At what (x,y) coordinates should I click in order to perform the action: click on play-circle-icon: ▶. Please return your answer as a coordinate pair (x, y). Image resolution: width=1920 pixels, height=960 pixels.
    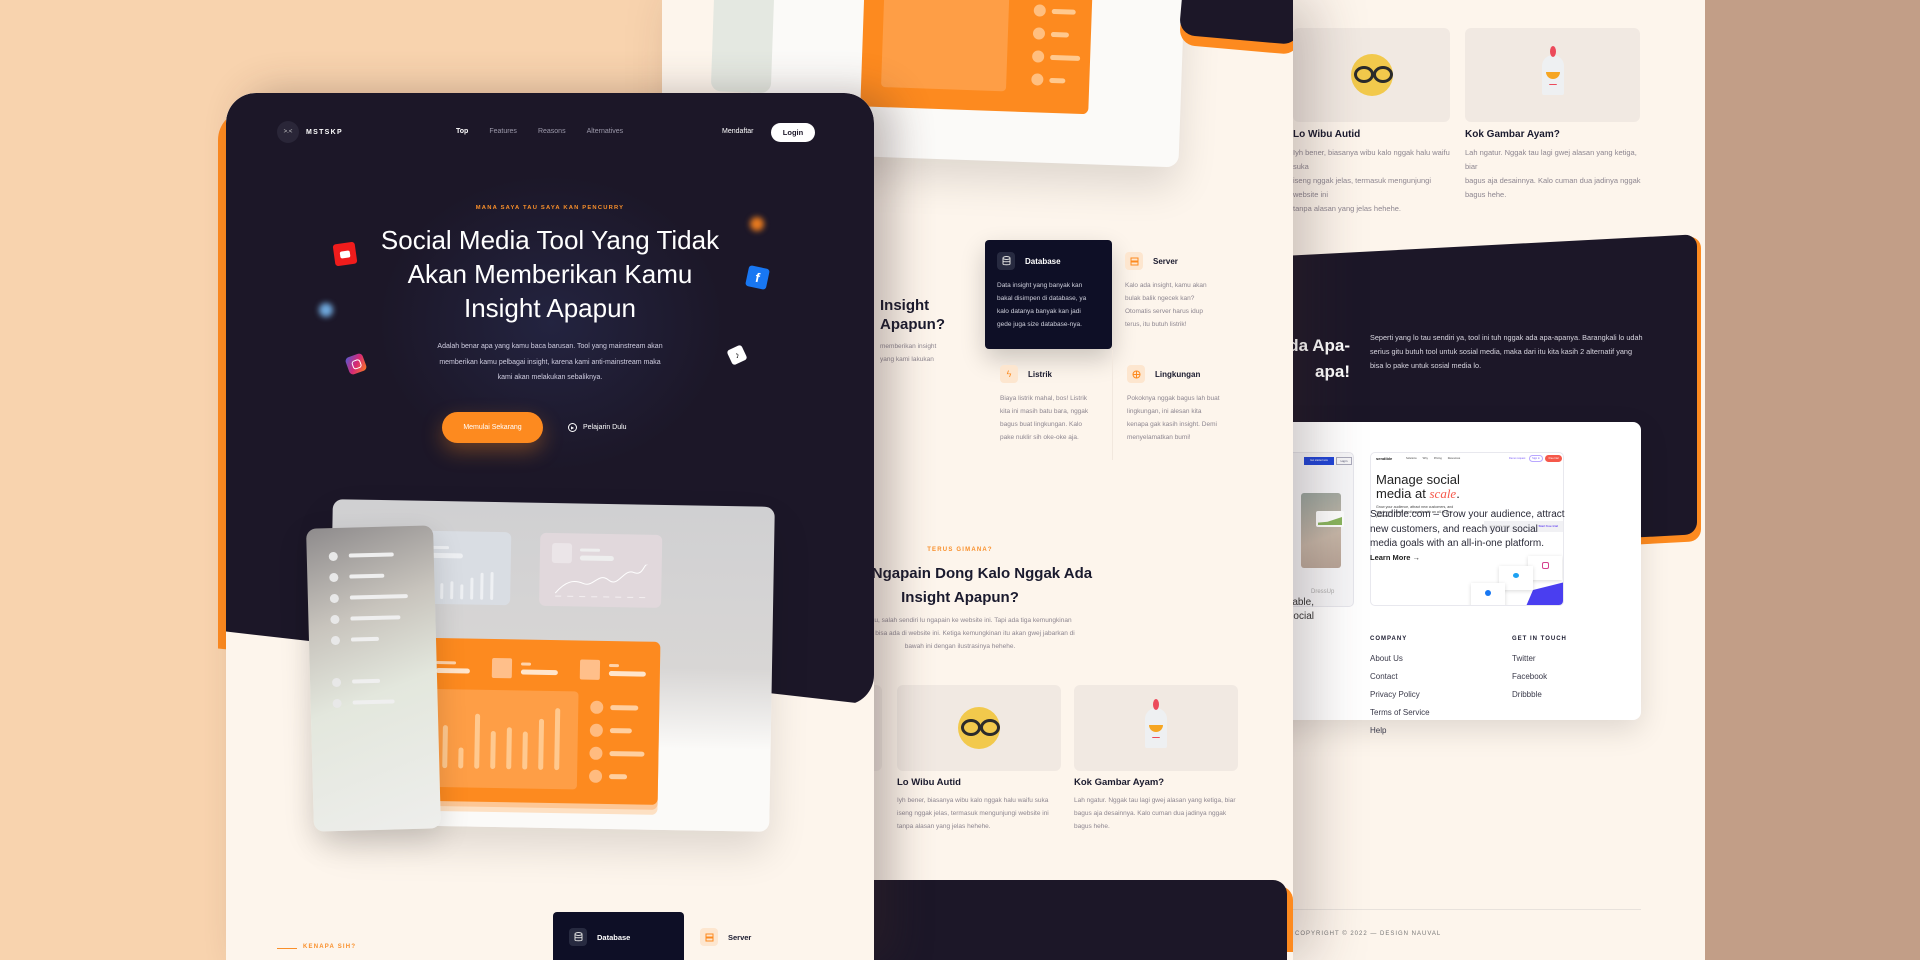
    Looking at the image, I should click on (572, 427).